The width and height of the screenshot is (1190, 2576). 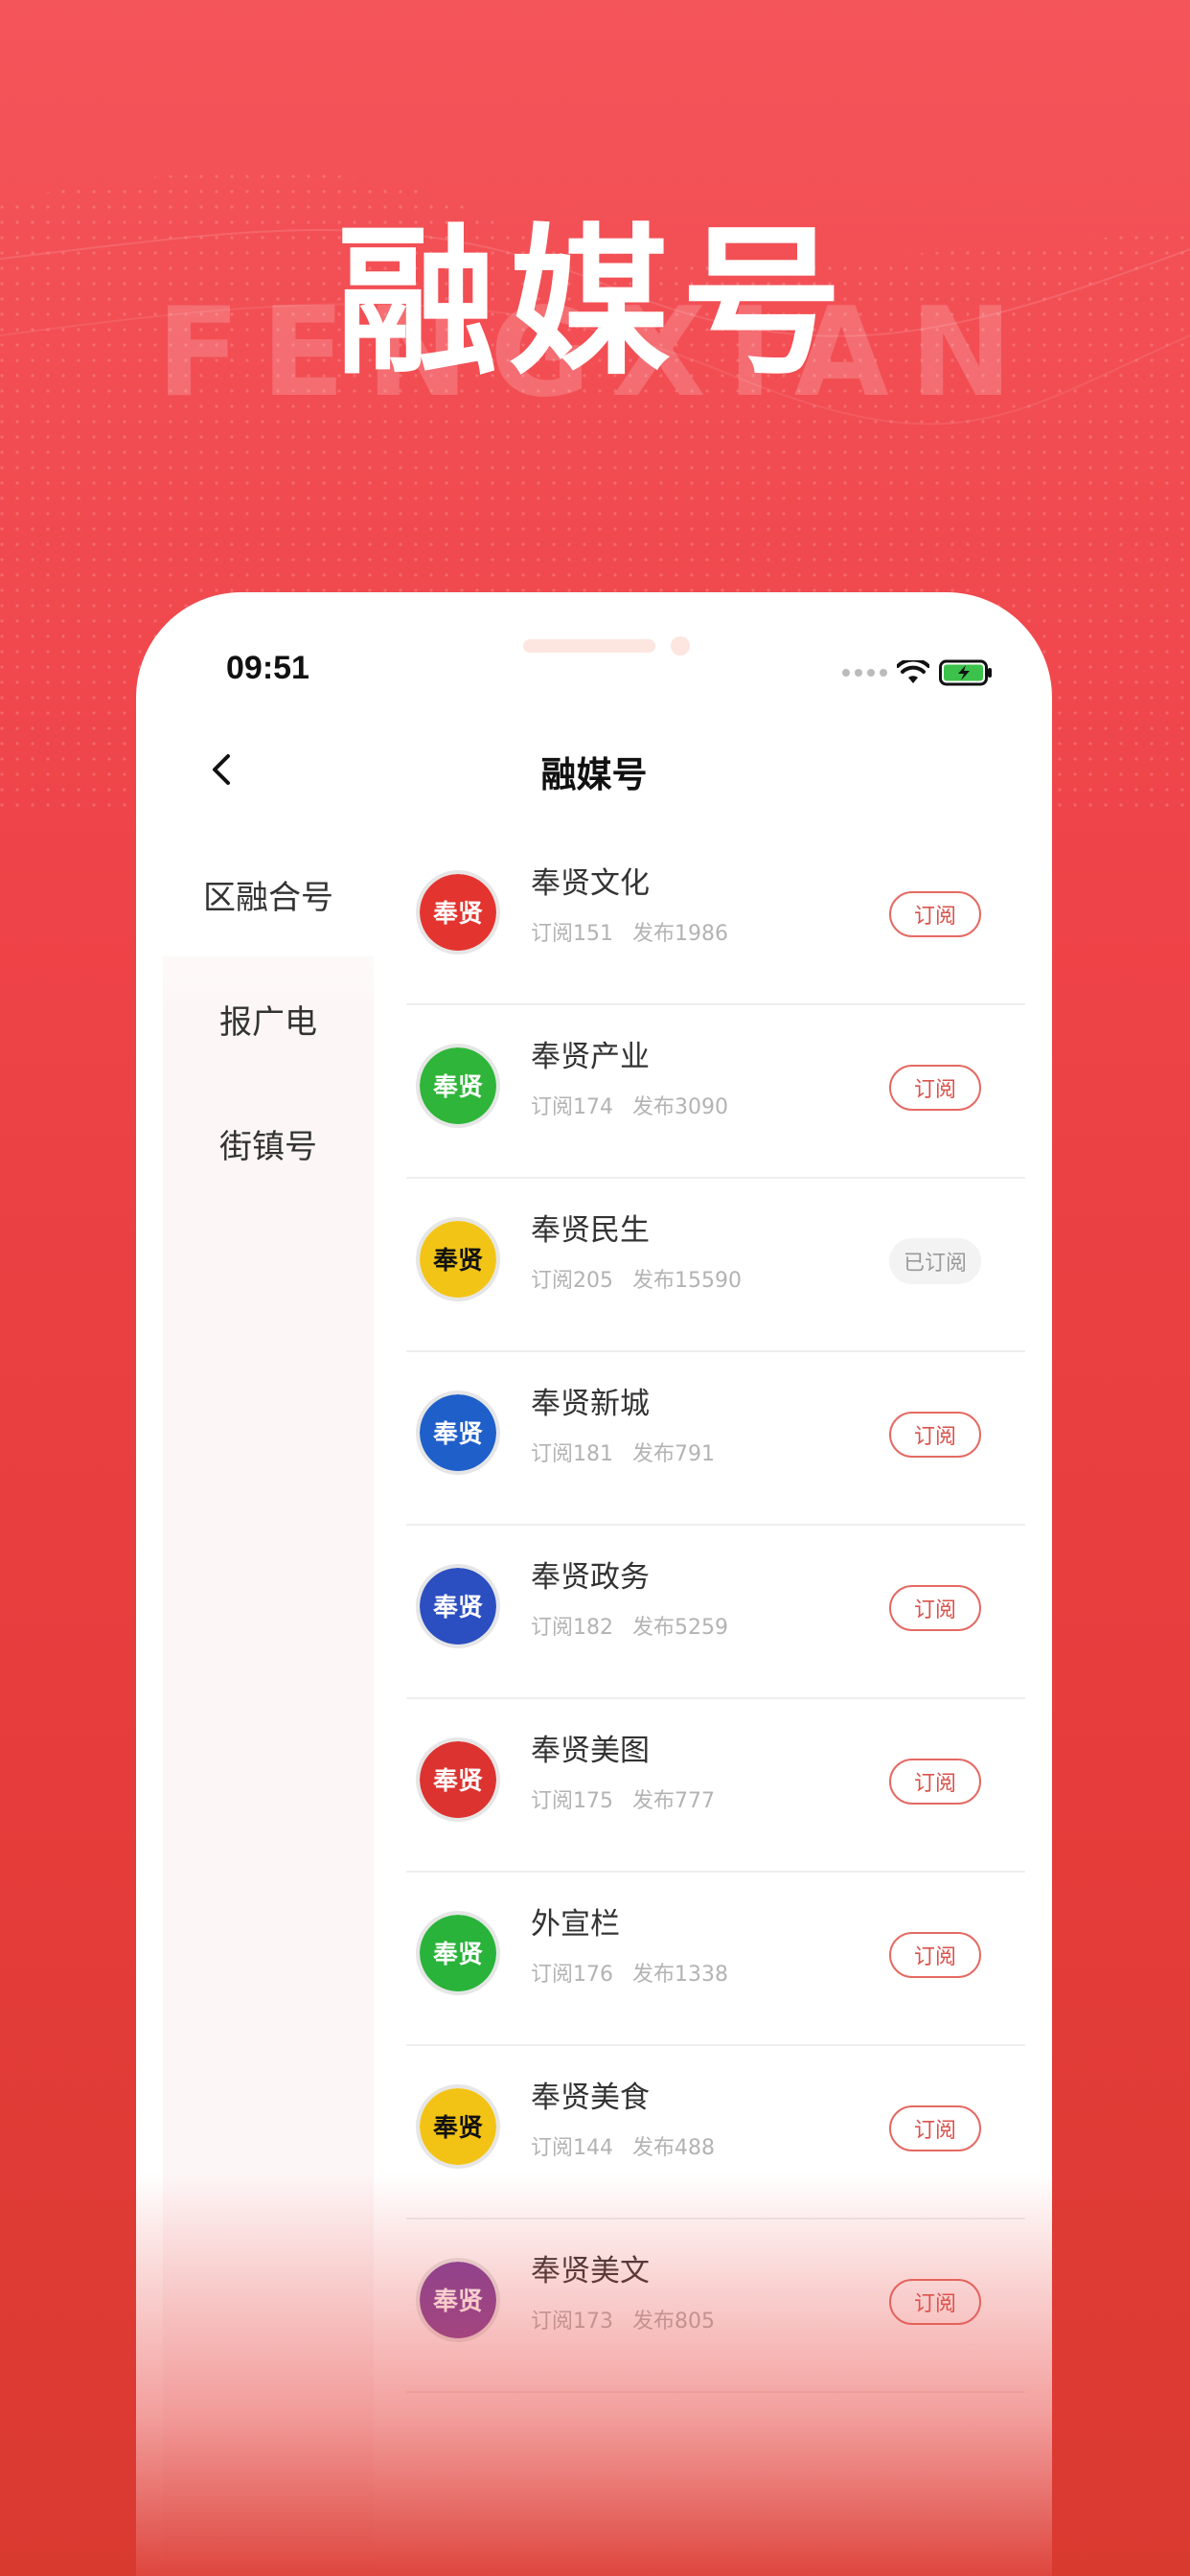 What do you see at coordinates (590, 883) in the screenshot?
I see `channel-name: 奉贤文化` at bounding box center [590, 883].